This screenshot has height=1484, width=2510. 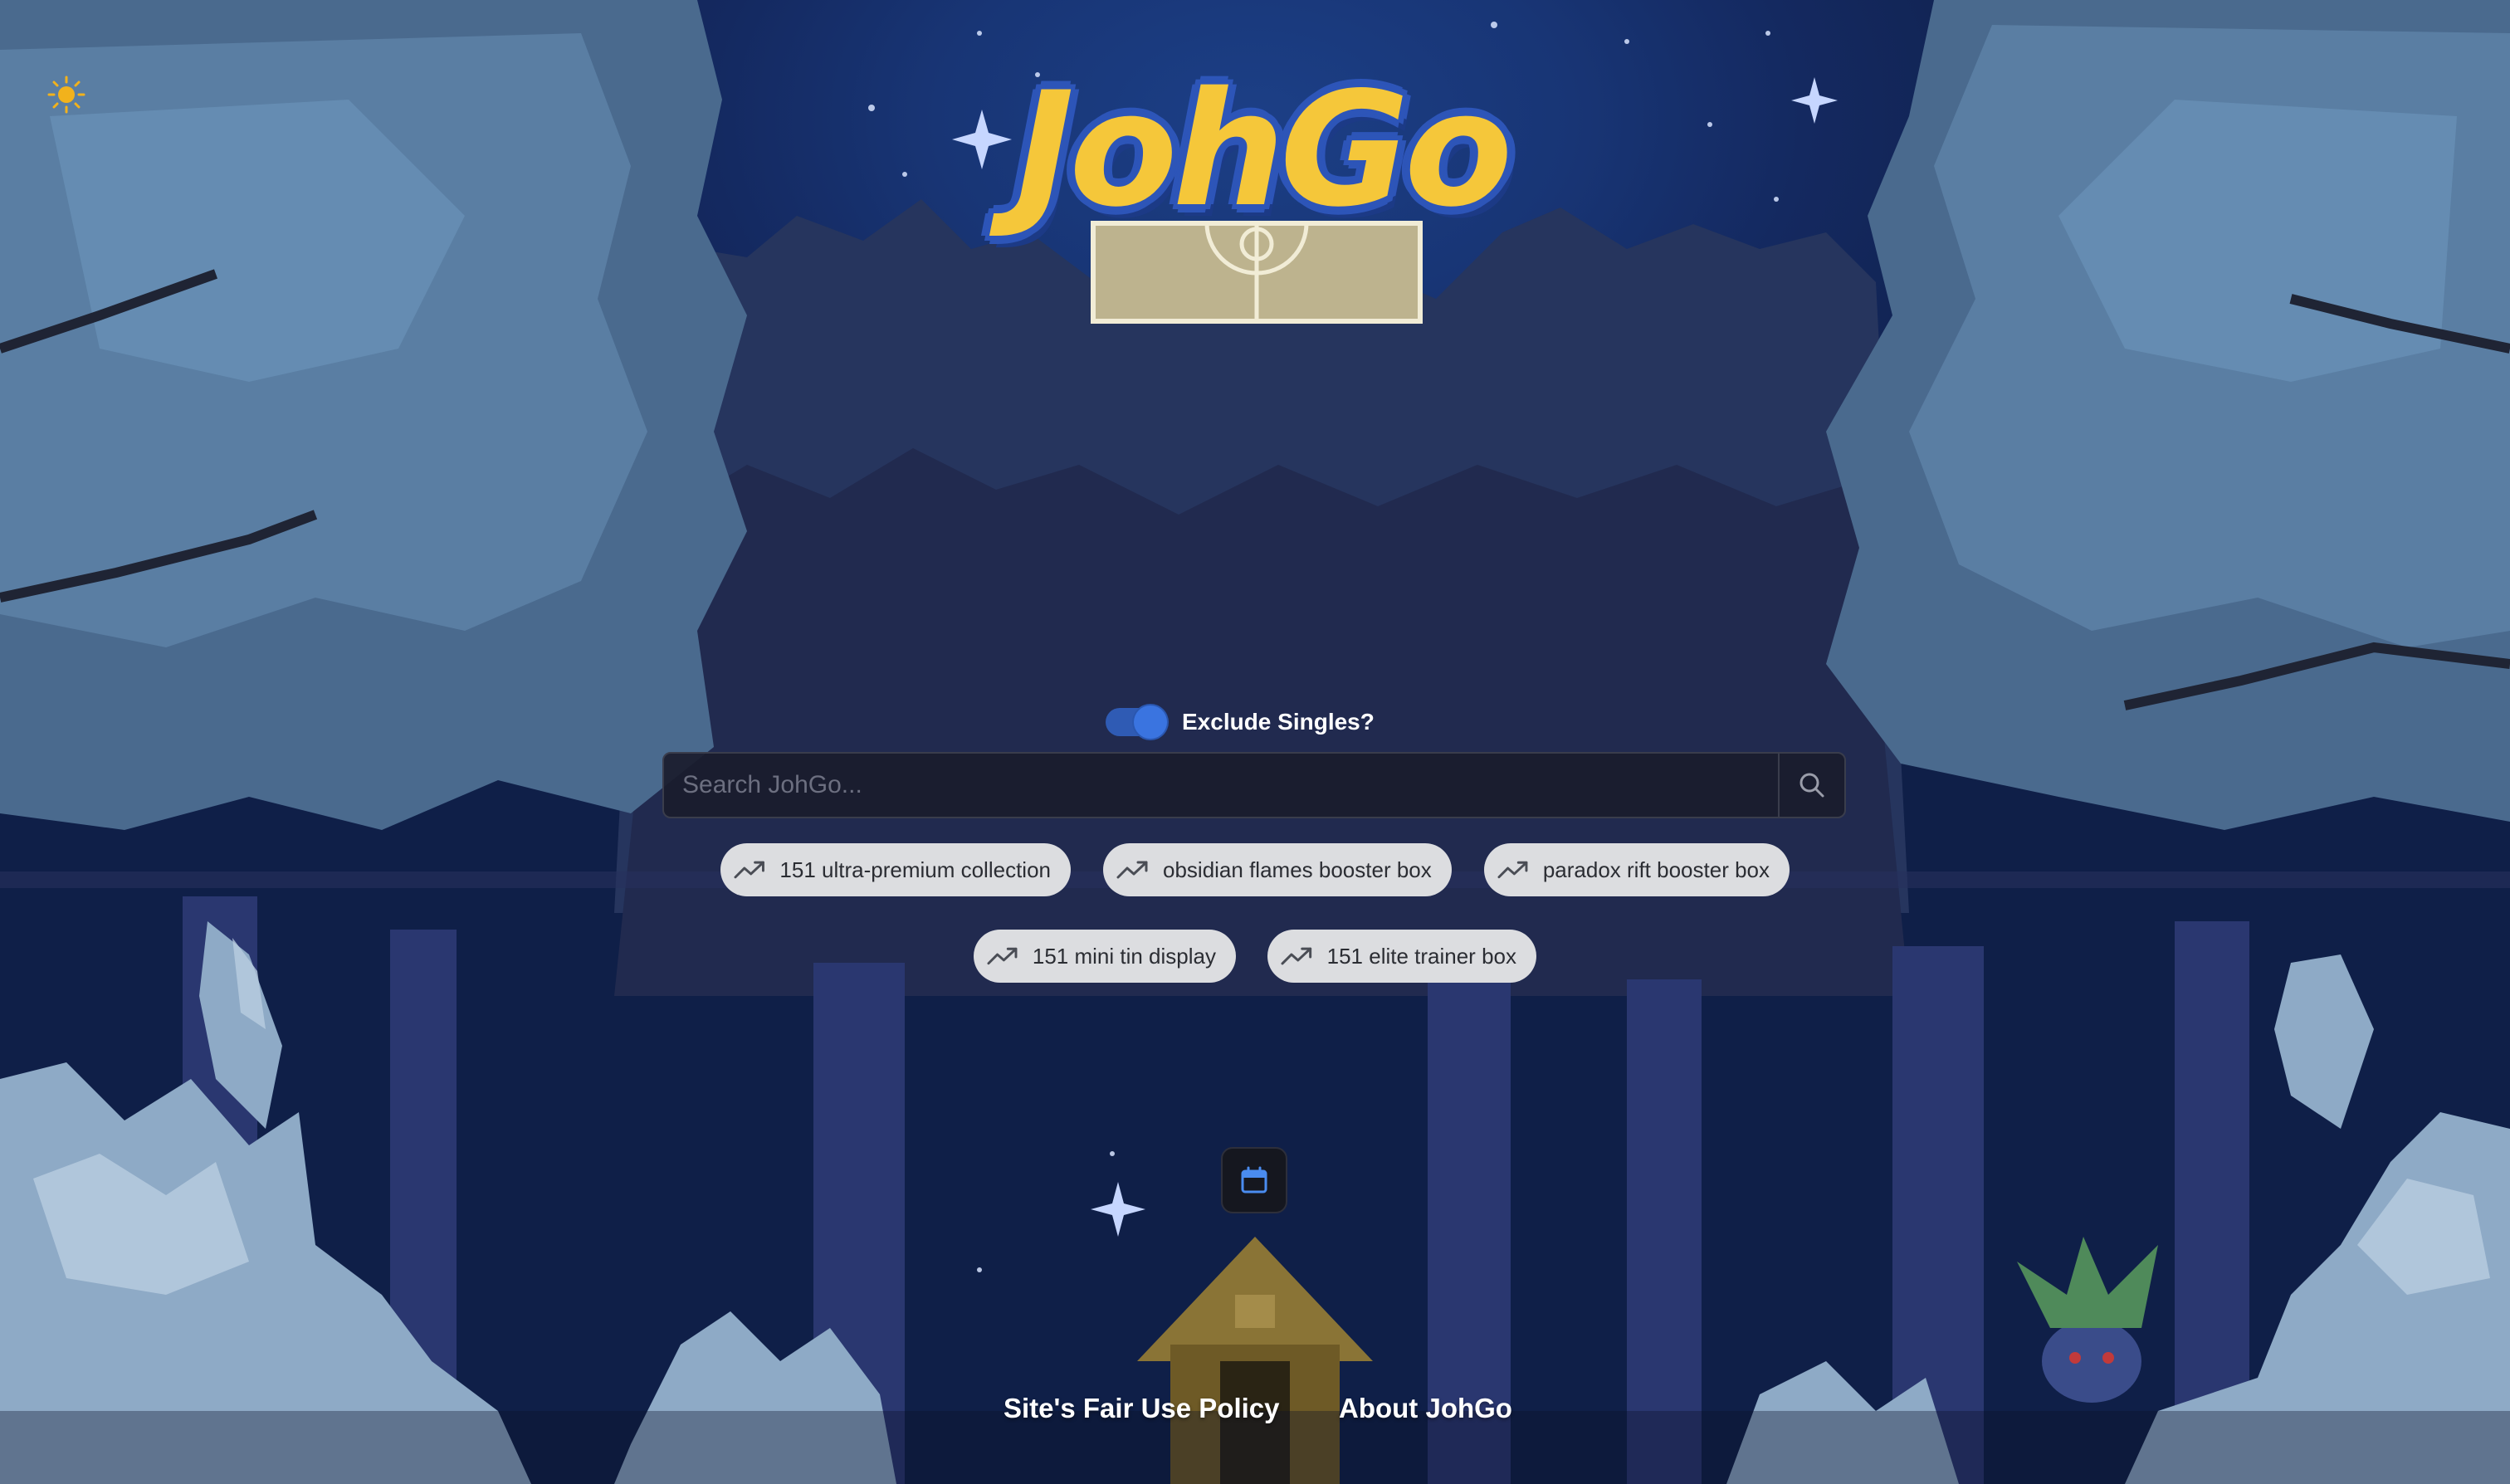 I want to click on trending-chip: 151 elite trainer box, so click(x=1401, y=956).